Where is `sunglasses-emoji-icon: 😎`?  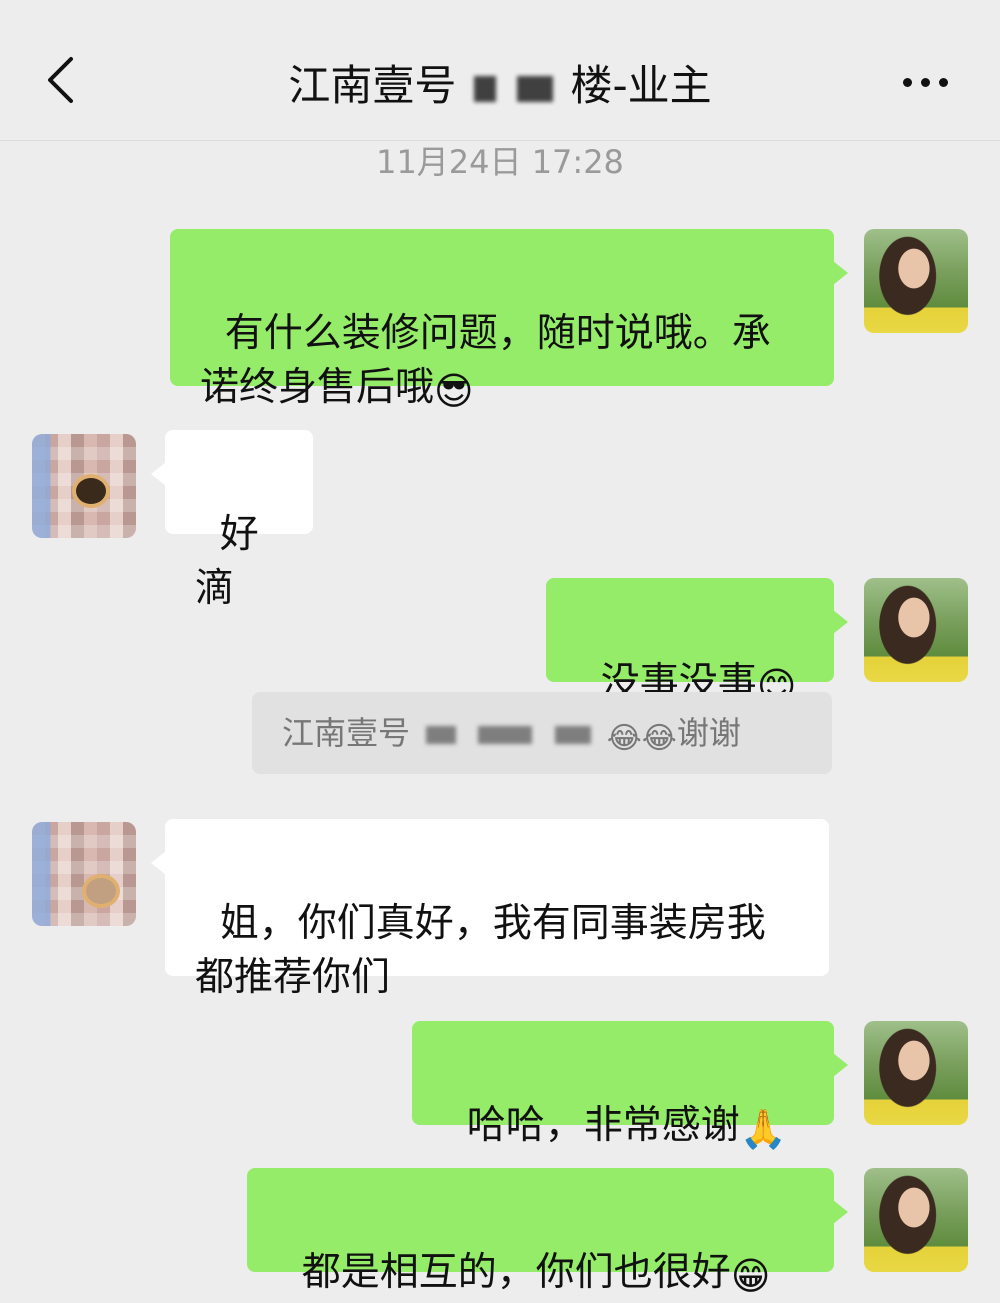 sunglasses-emoji-icon: 😎 is located at coordinates (454, 391).